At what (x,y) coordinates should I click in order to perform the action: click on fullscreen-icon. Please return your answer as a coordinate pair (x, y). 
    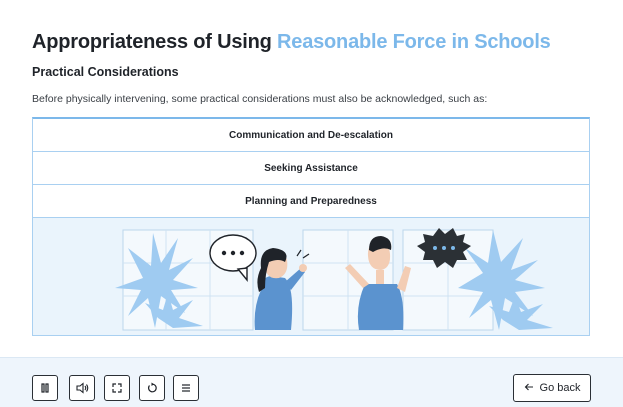
    Looking at the image, I should click on (117, 388).